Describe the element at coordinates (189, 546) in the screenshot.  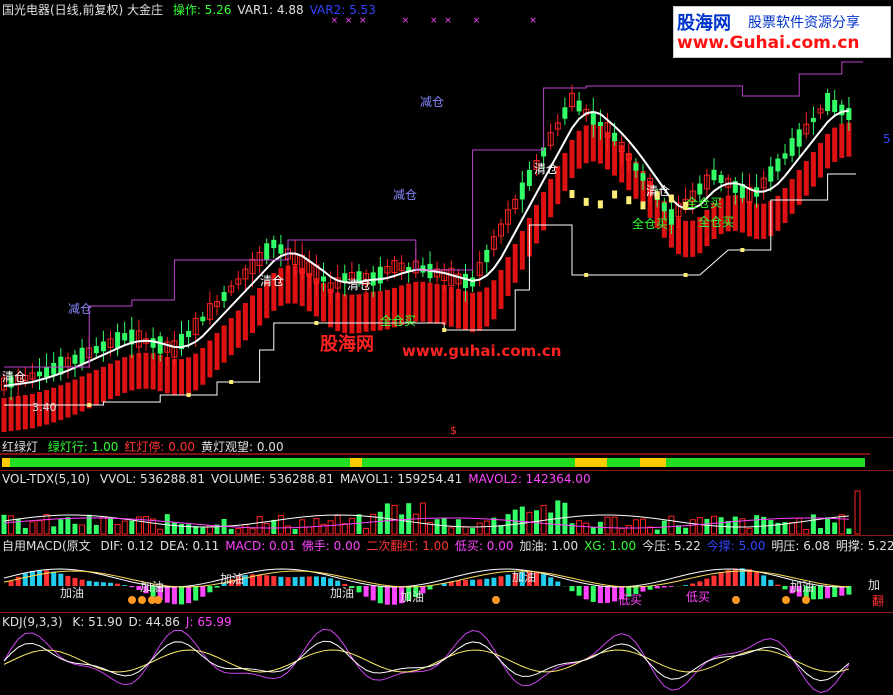
I see `macd-indicator-1: DEA: 0.11` at that location.